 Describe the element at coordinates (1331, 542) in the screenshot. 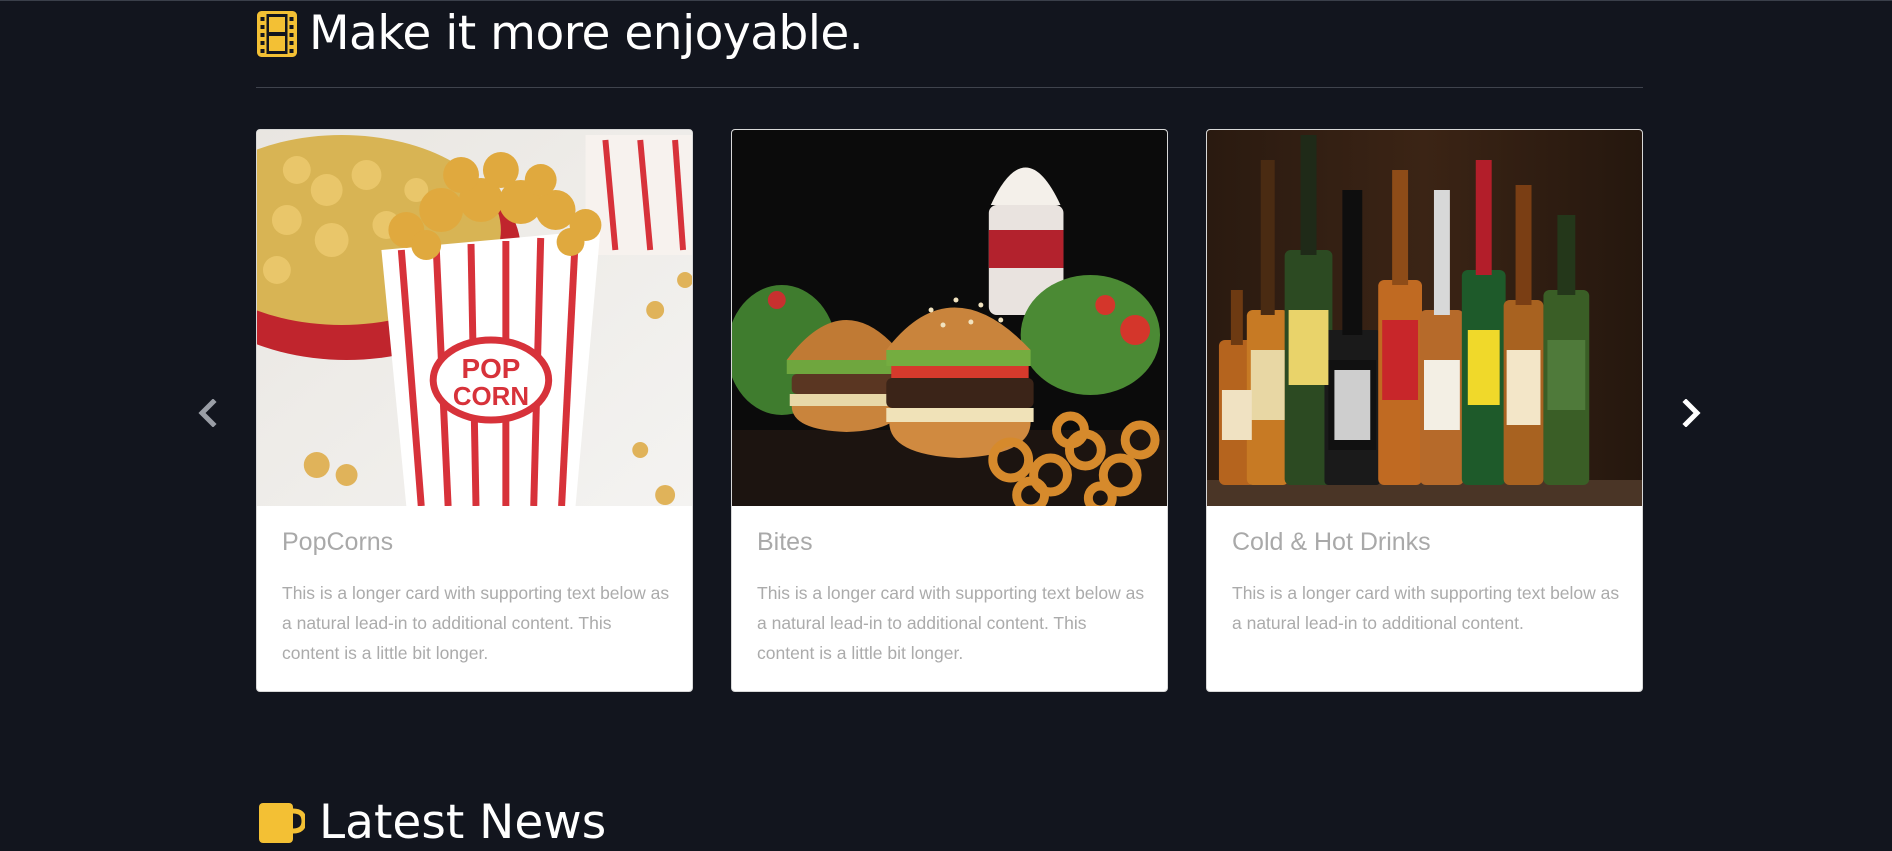

I see `card-title: Cold & Hot Drinks` at that location.